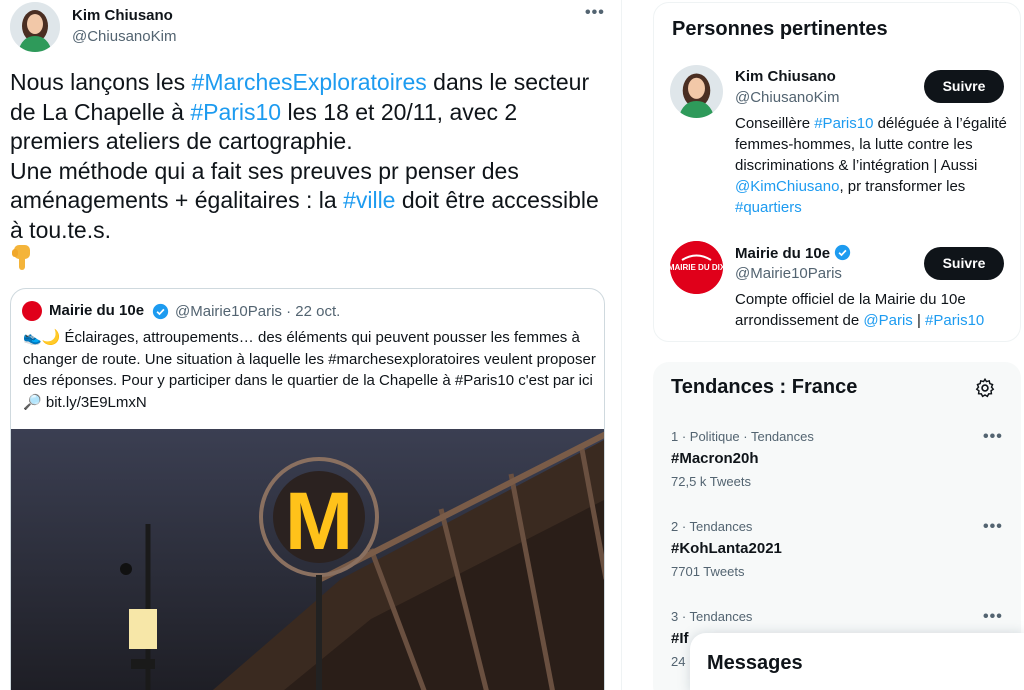 Image resolution: width=1024 pixels, height=690 pixels. What do you see at coordinates (309, 82) in the screenshot?
I see `hashtag-link: #MarchesExploratoires` at bounding box center [309, 82].